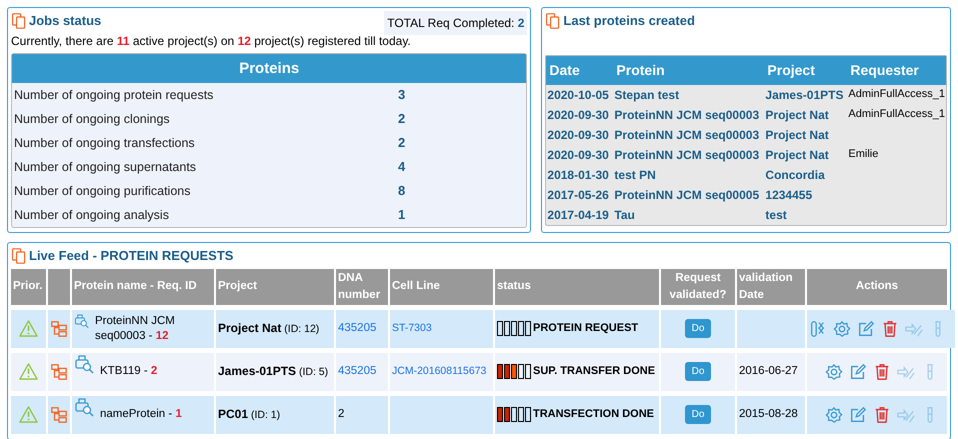 The height and width of the screenshot is (439, 958). What do you see at coordinates (864, 154) in the screenshot?
I see `table-cell-text: Emilie` at bounding box center [864, 154].